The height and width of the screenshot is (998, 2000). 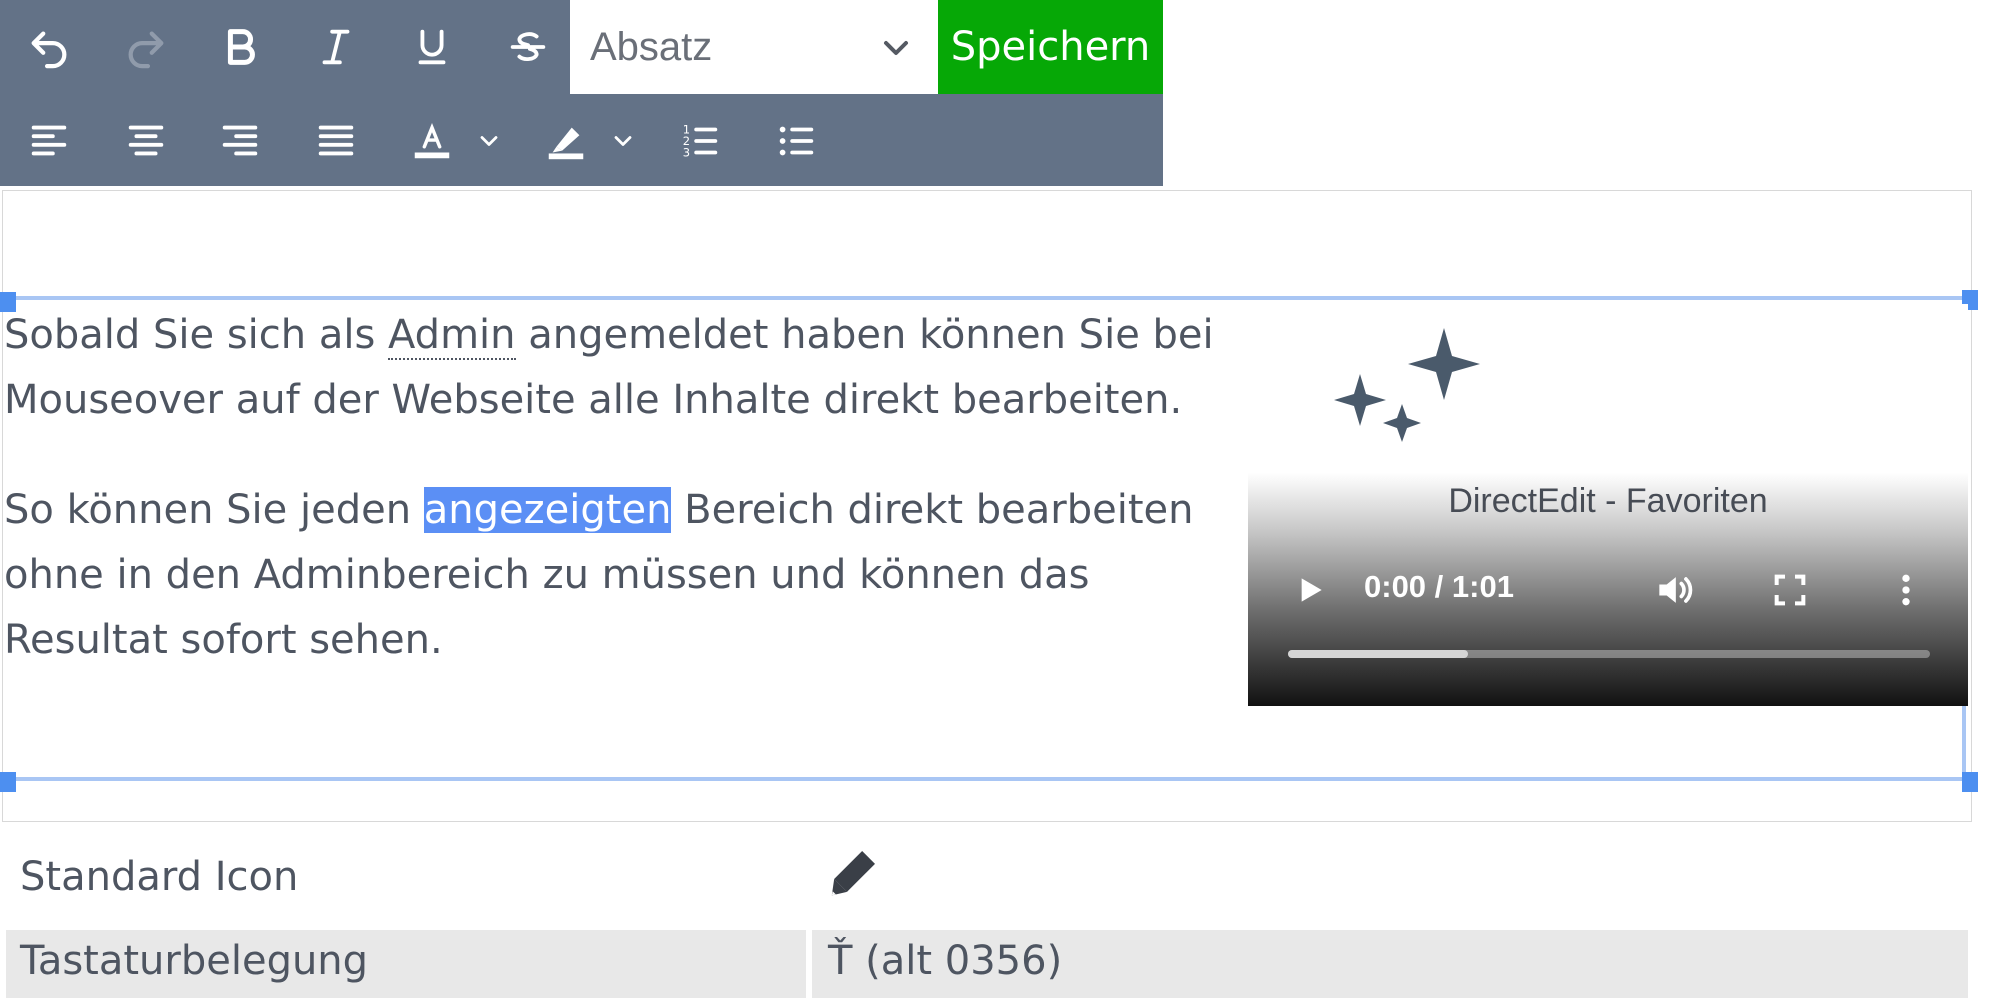 What do you see at coordinates (49, 47) in the screenshot?
I see `undo-icon` at bounding box center [49, 47].